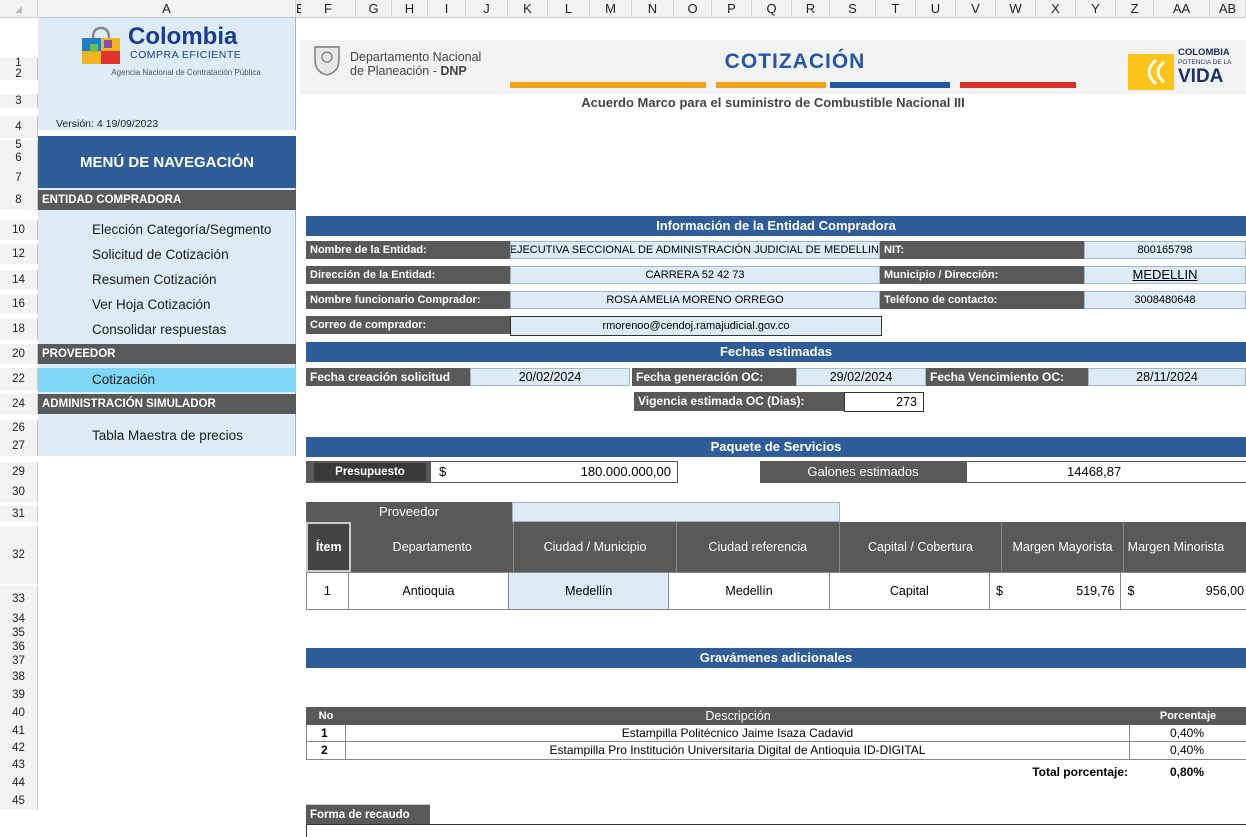  Describe the element at coordinates (1165, 250) in the screenshot. I see `nit-field: 800165798` at that location.